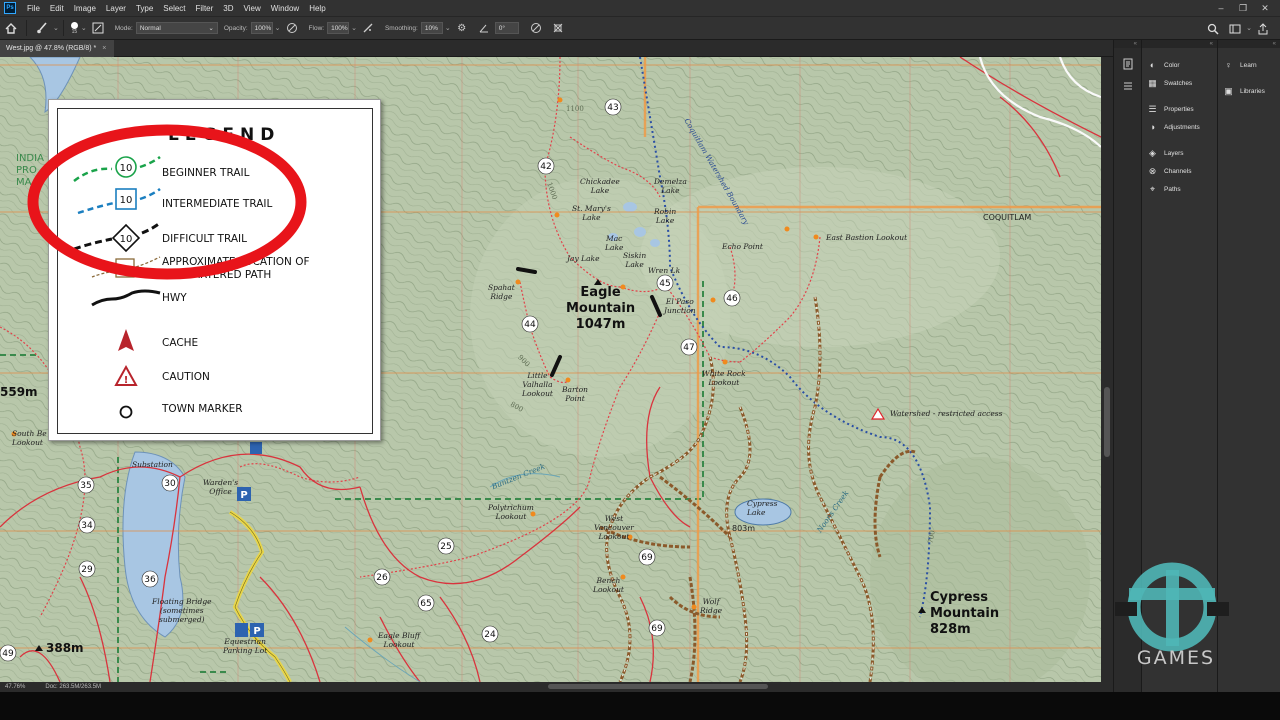 This screenshot has width=1280, height=720. I want to click on vertical-scrollbar, so click(1107, 369).